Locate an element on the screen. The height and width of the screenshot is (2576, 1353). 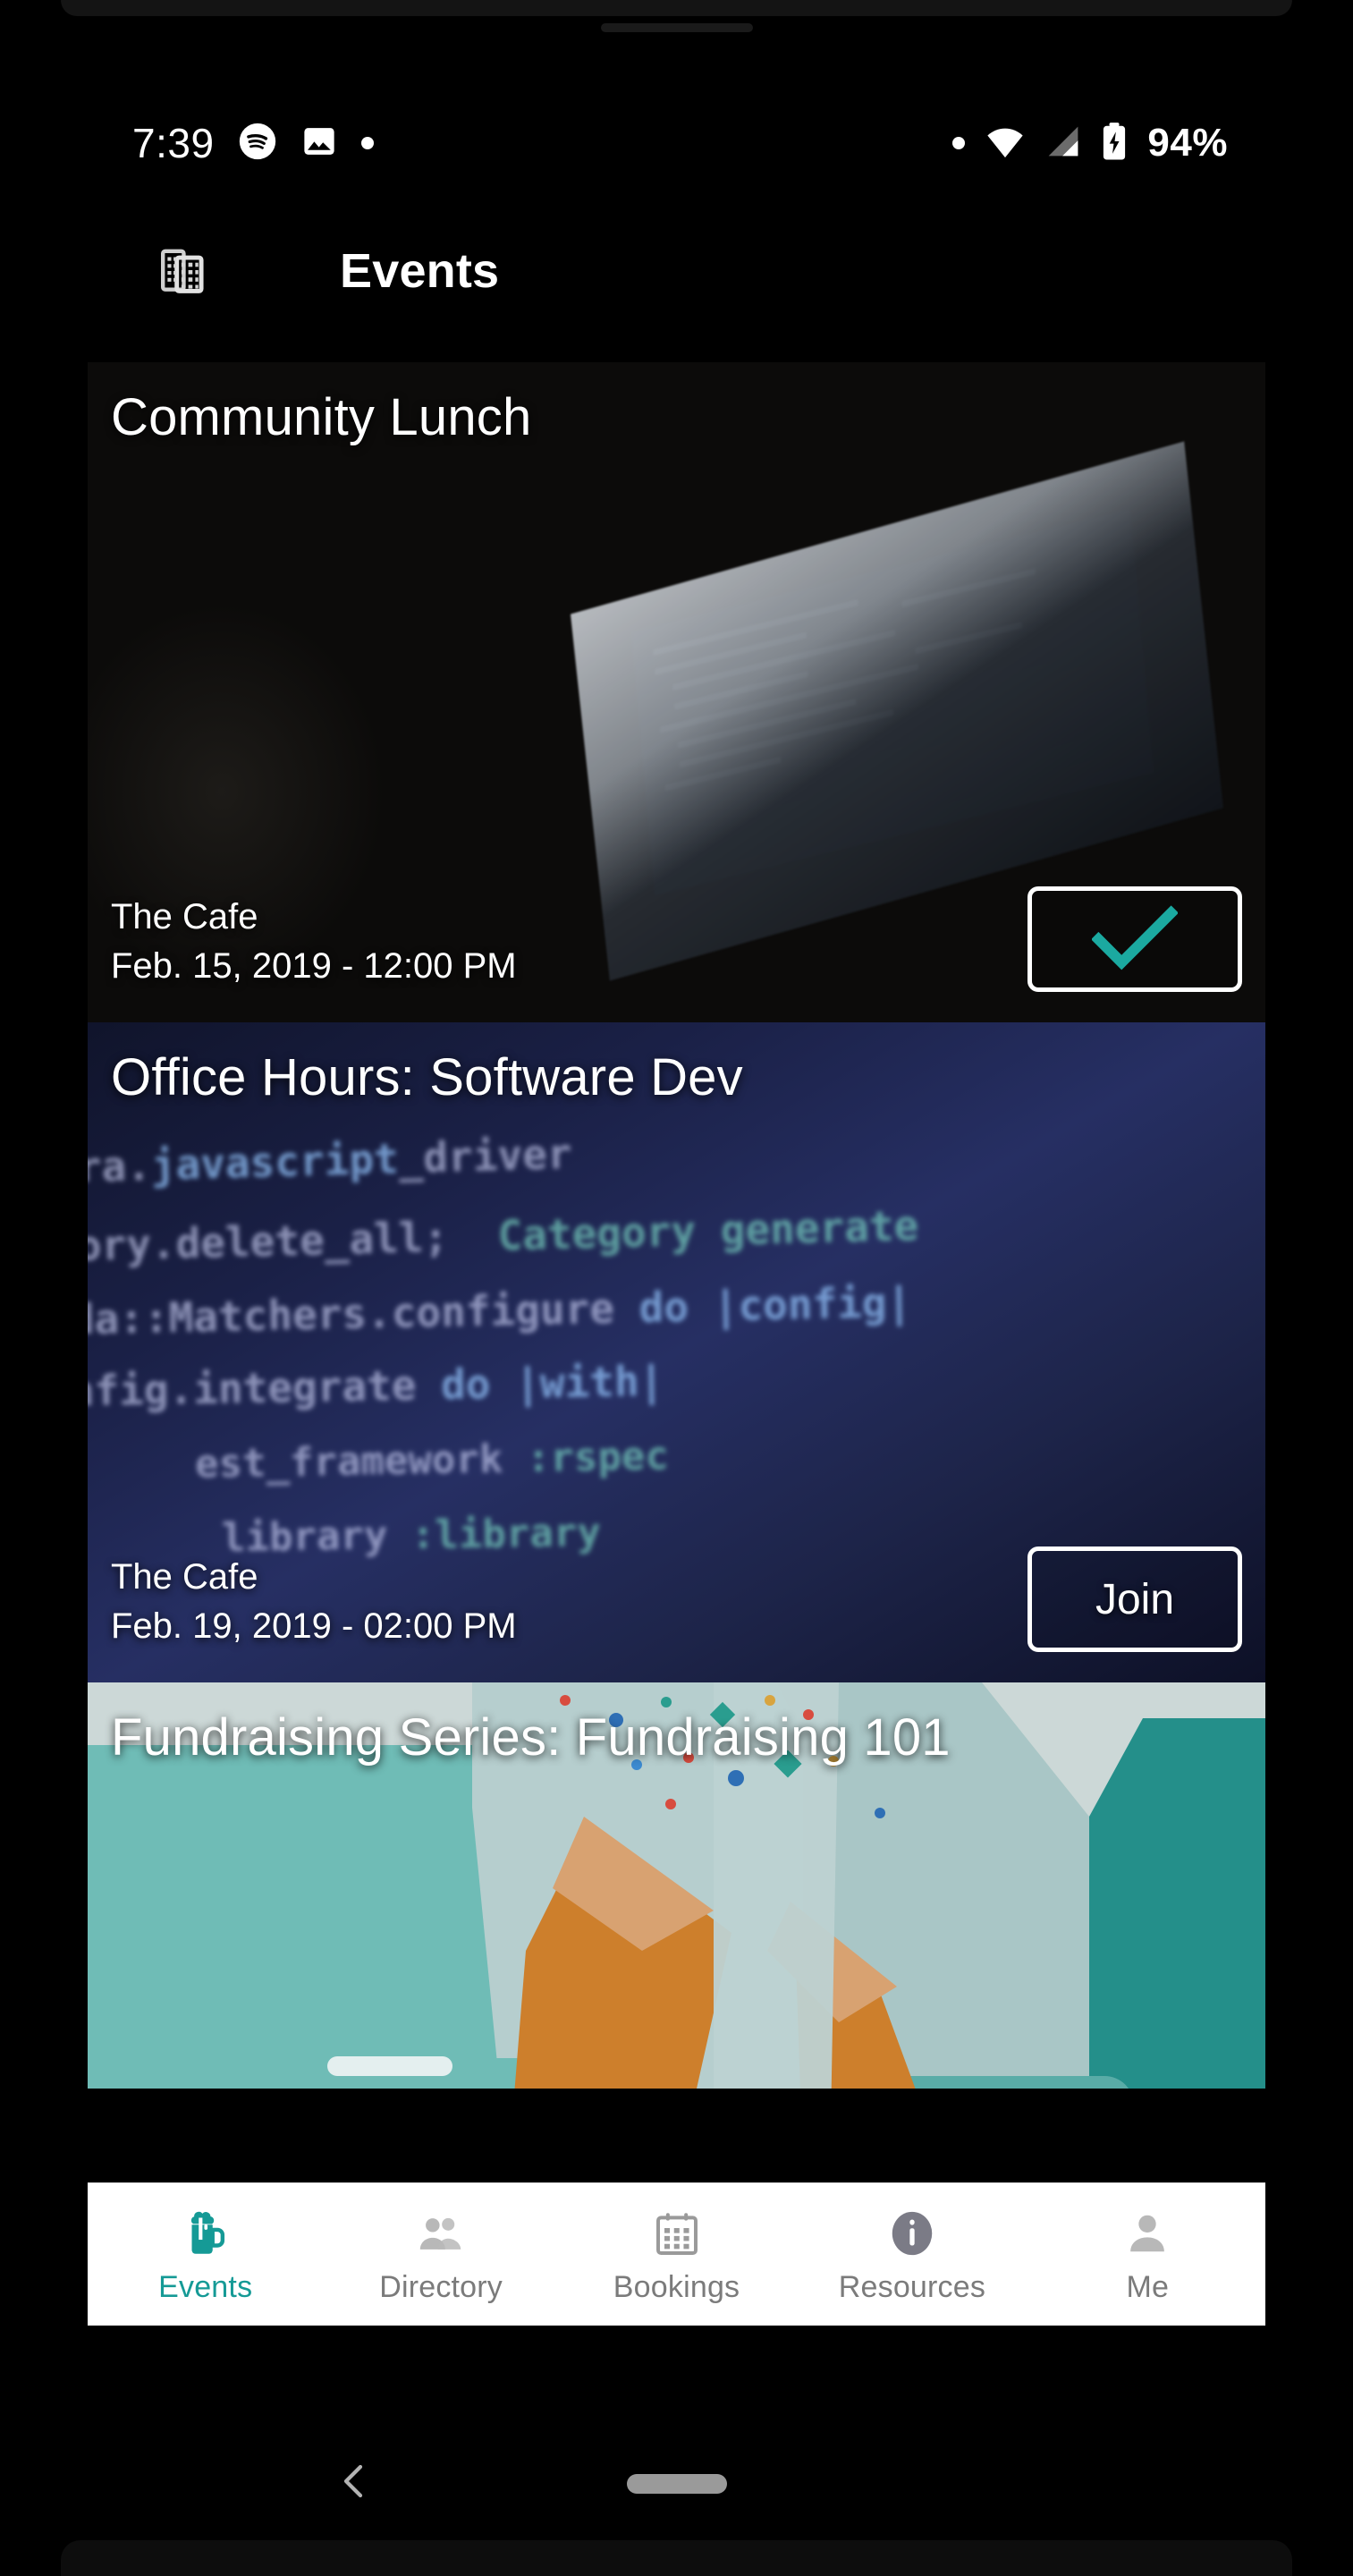
status-bar-right: 94% is located at coordinates (1090, 143).